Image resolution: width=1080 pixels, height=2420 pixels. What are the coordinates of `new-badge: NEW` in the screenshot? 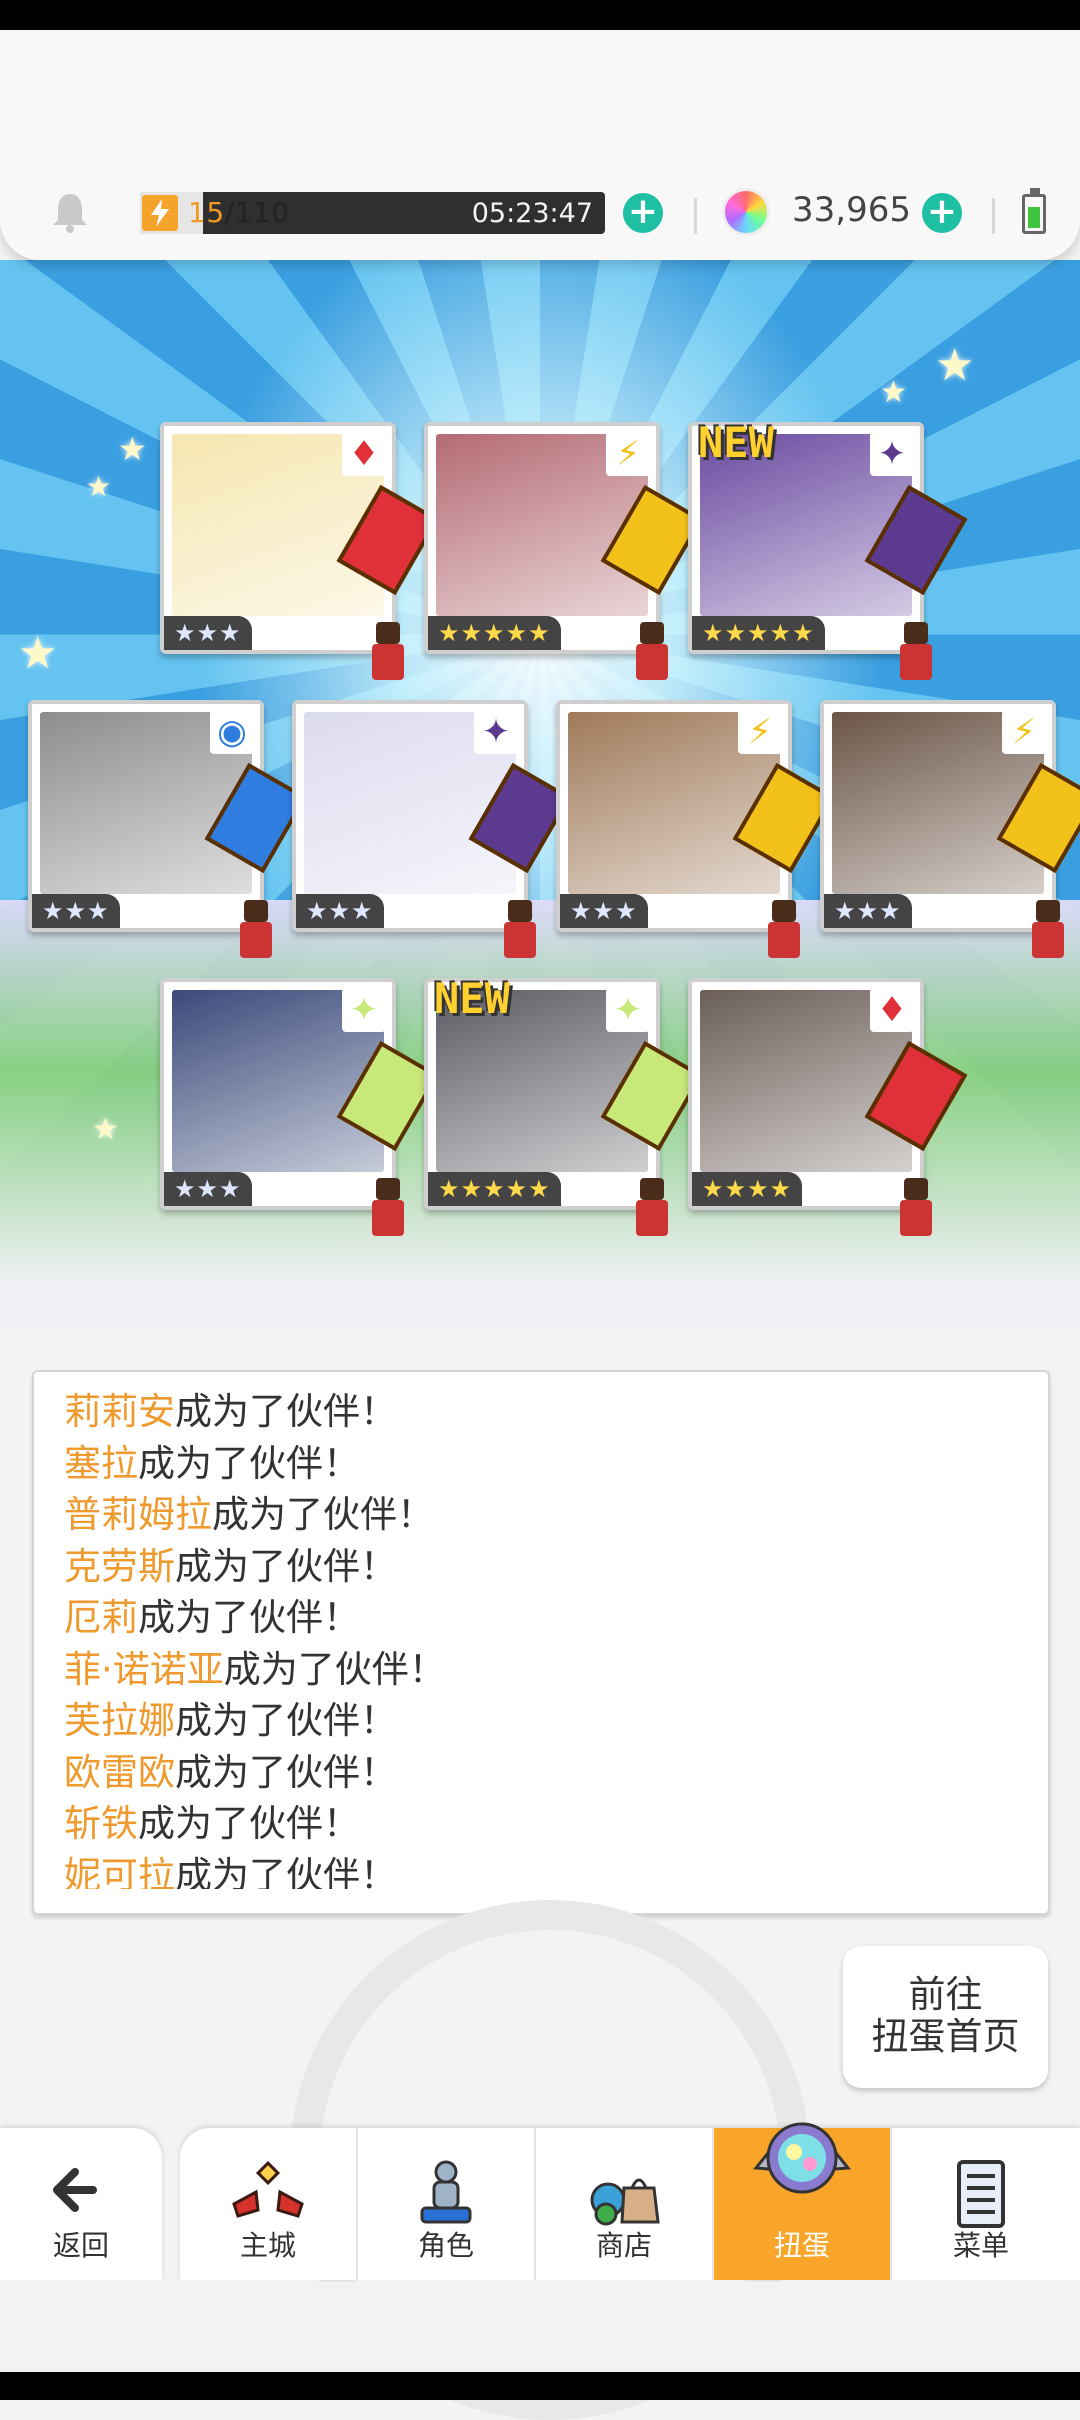 It's located at (736, 442).